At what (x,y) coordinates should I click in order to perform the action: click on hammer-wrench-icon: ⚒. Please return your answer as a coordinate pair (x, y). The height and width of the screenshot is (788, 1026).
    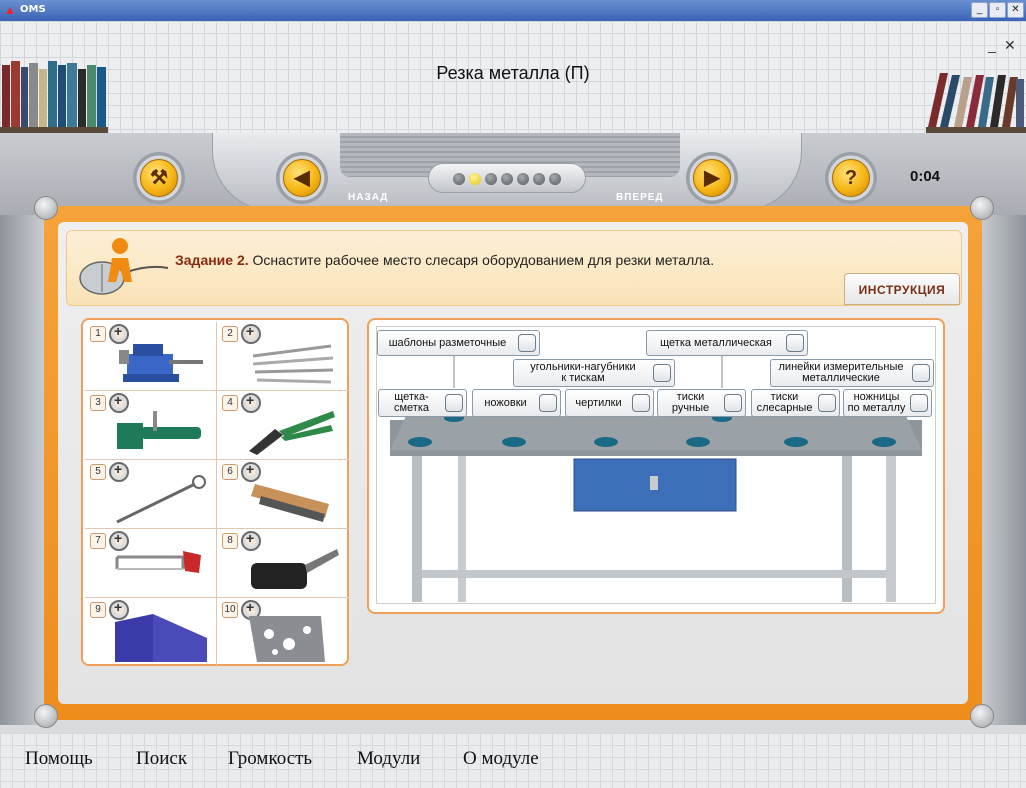
    Looking at the image, I should click on (159, 178).